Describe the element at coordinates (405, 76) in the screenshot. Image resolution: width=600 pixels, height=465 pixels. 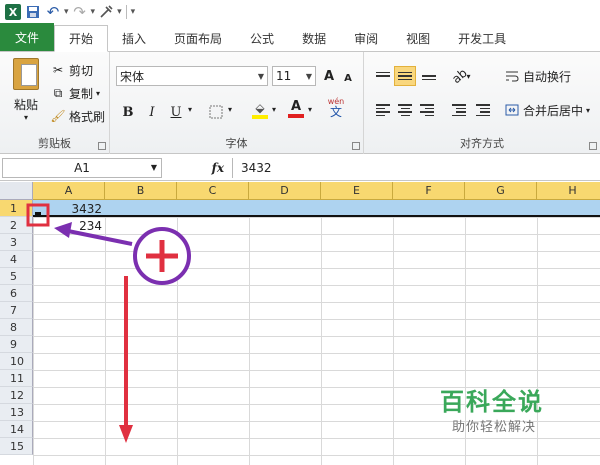
I see `align-middle-button` at that location.